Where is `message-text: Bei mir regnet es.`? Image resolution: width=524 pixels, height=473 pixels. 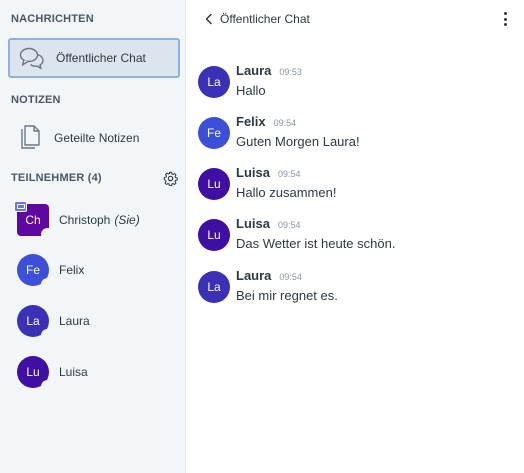 message-text: Bei mir regnet es. is located at coordinates (287, 295).